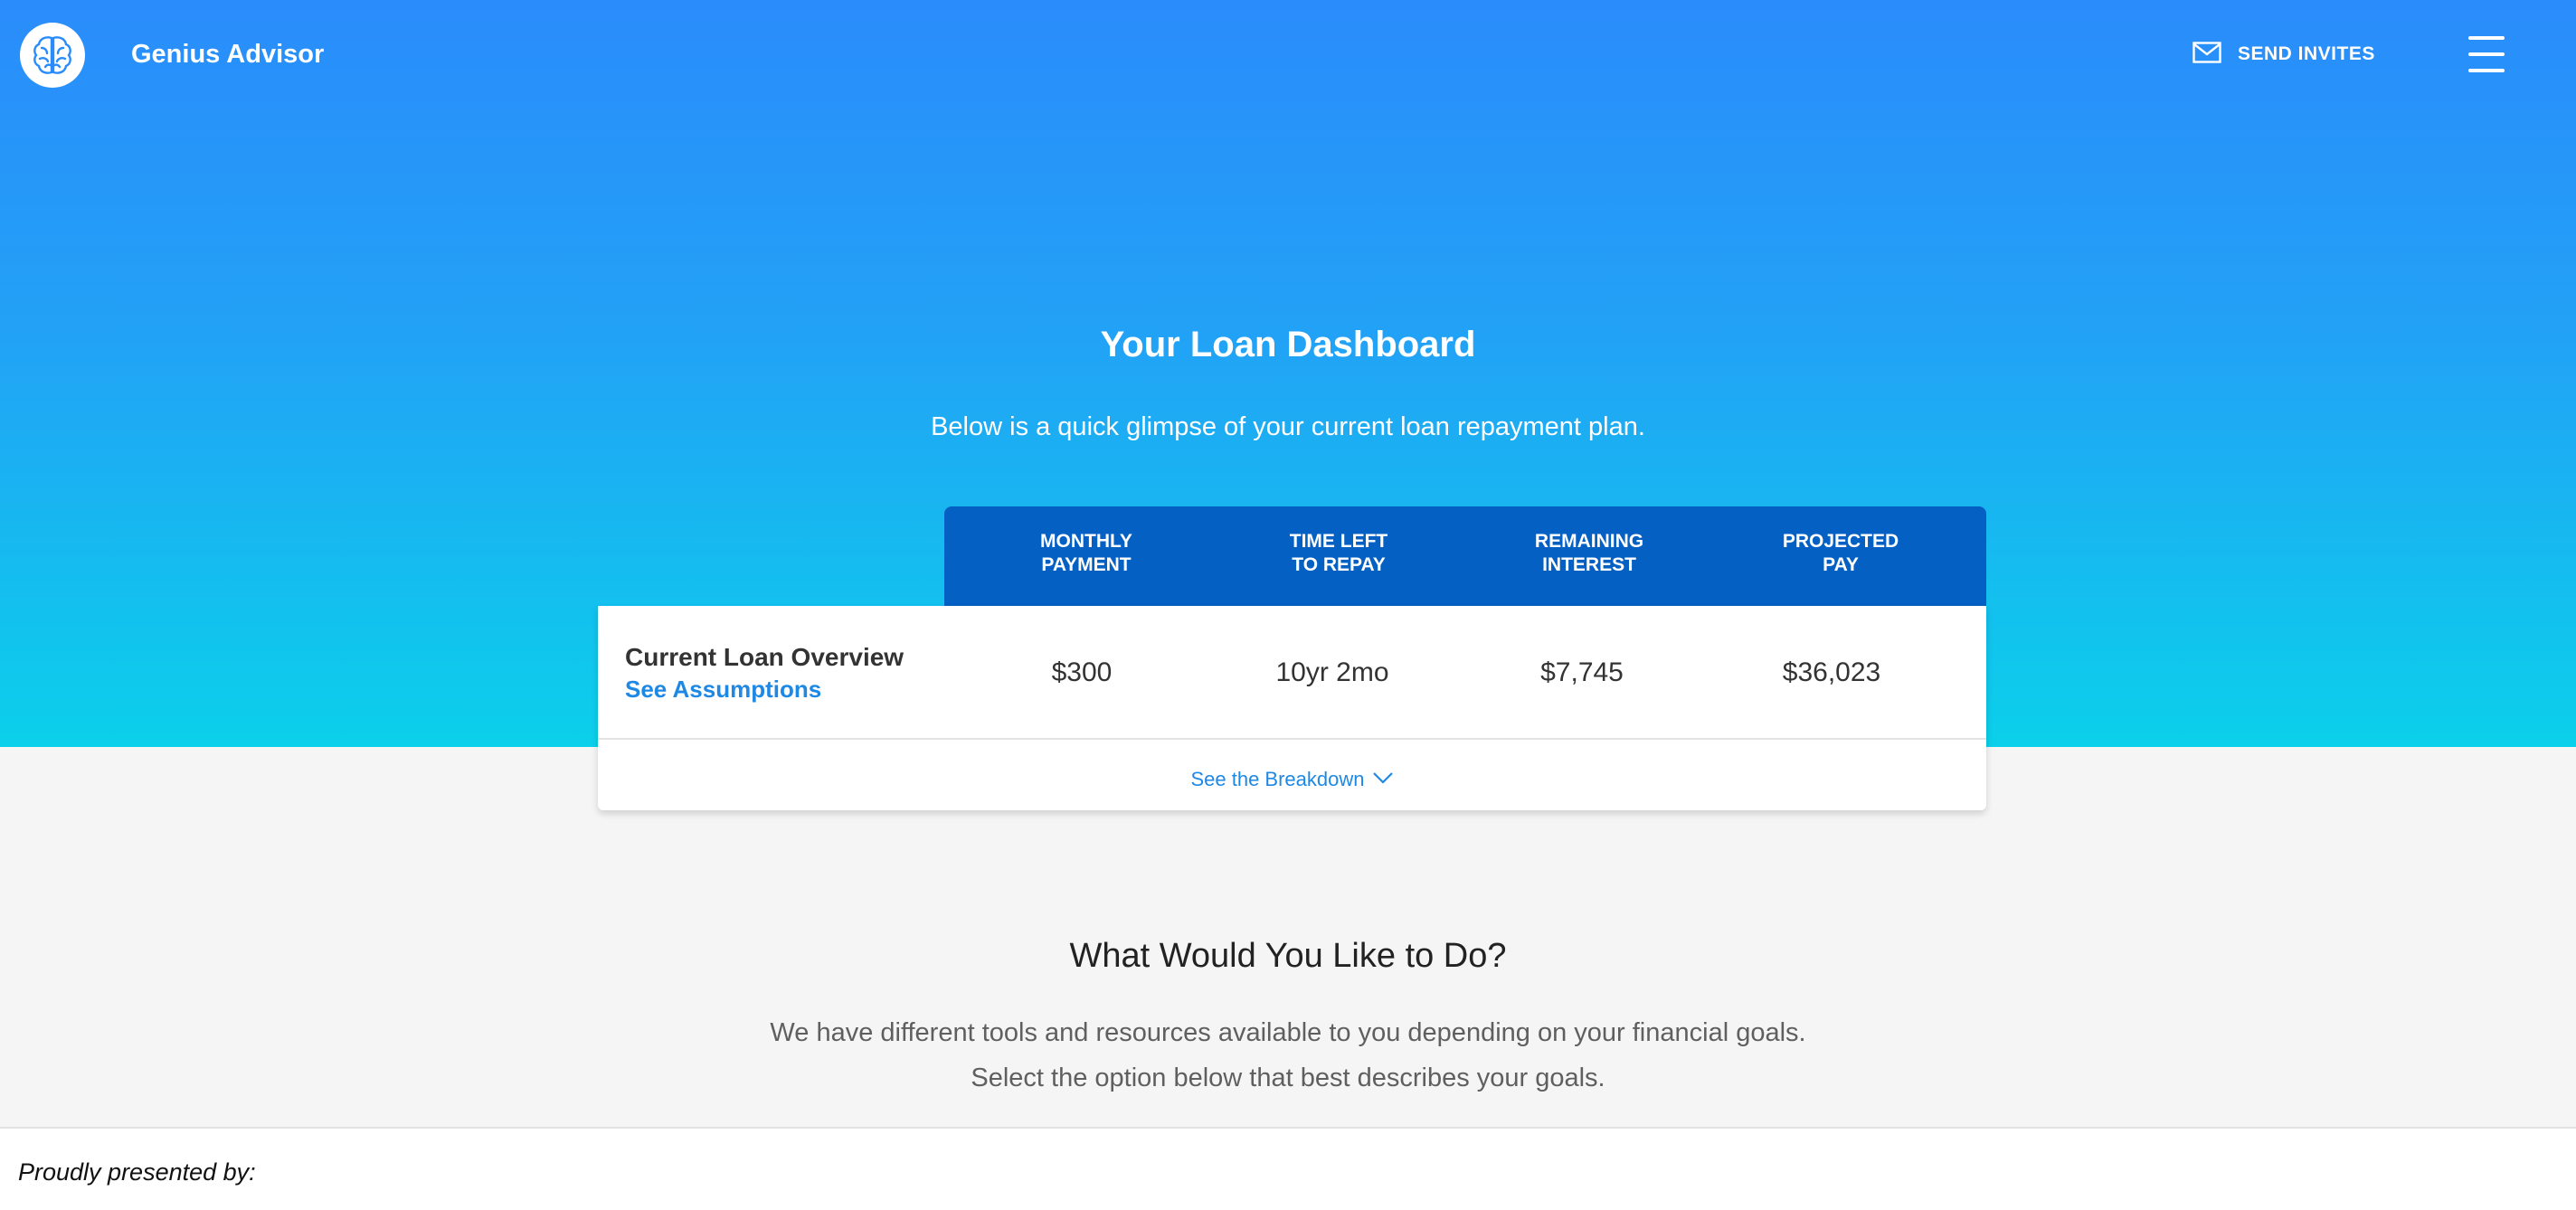  Describe the element at coordinates (1086, 541) in the screenshot. I see `header-line: MONTHLY` at that location.